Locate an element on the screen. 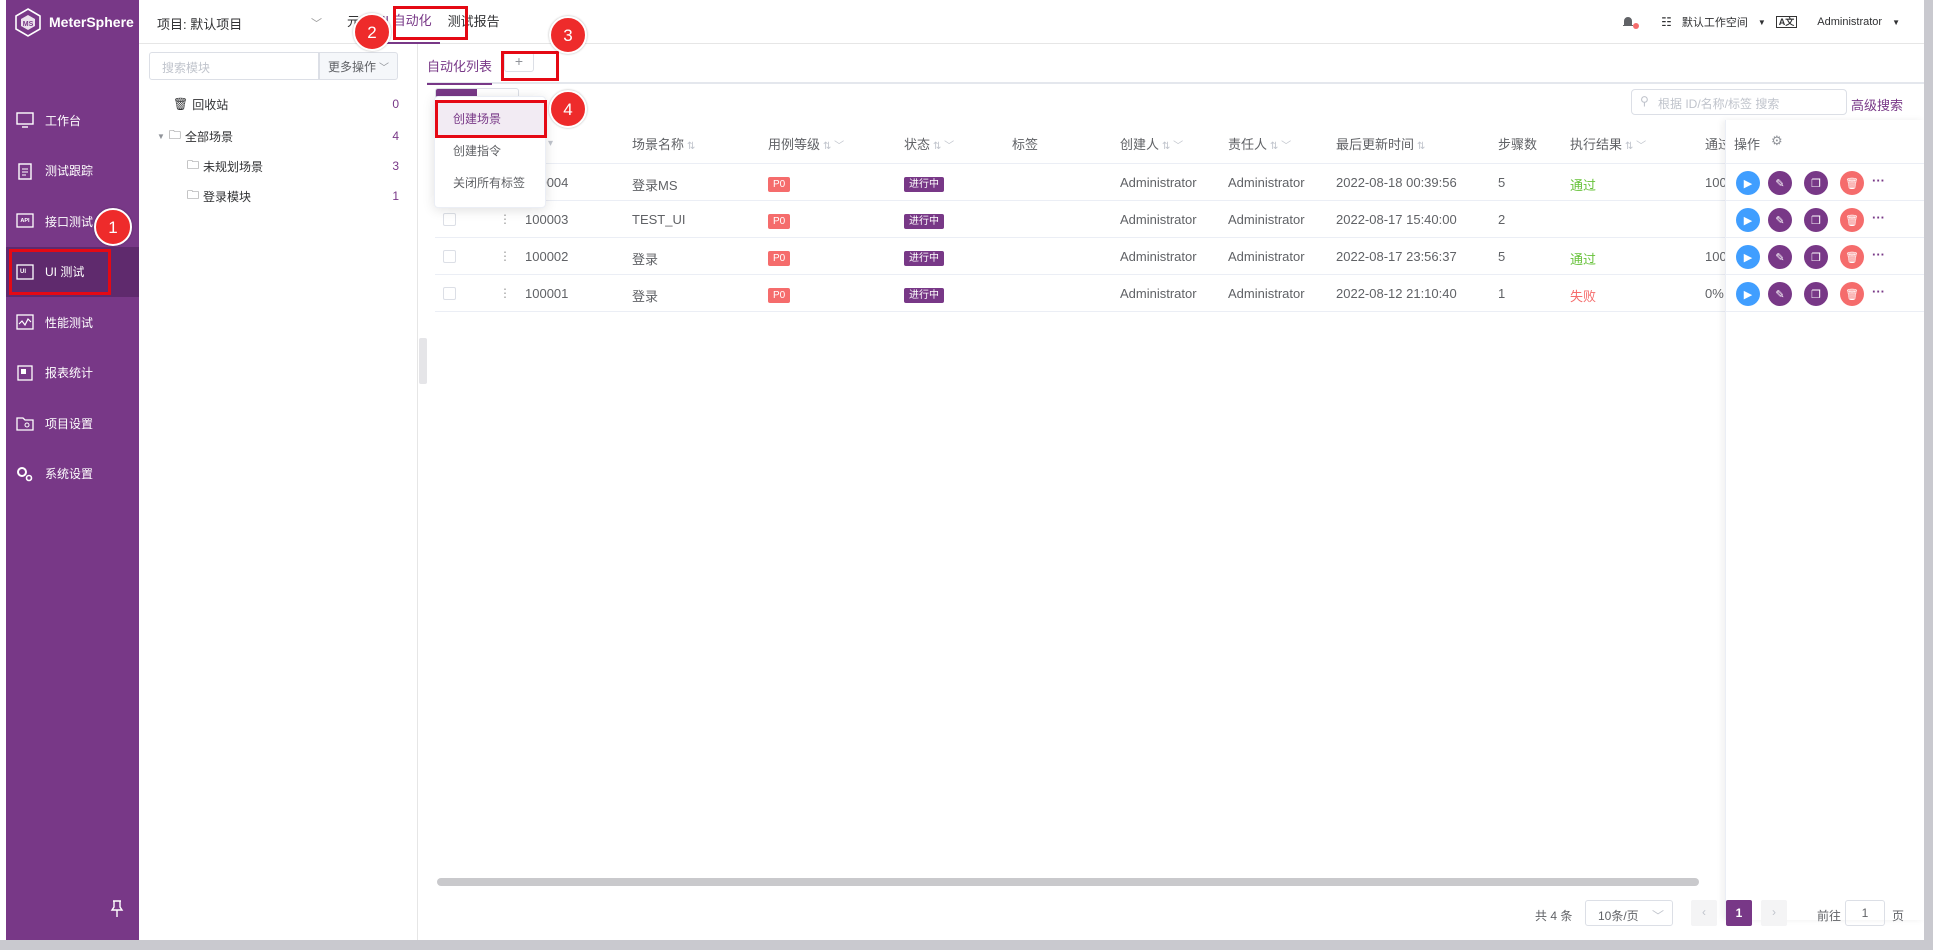 The image size is (1933, 950). project-selector: 项目: 默认项目 ﹀ is located at coordinates (239, 23).